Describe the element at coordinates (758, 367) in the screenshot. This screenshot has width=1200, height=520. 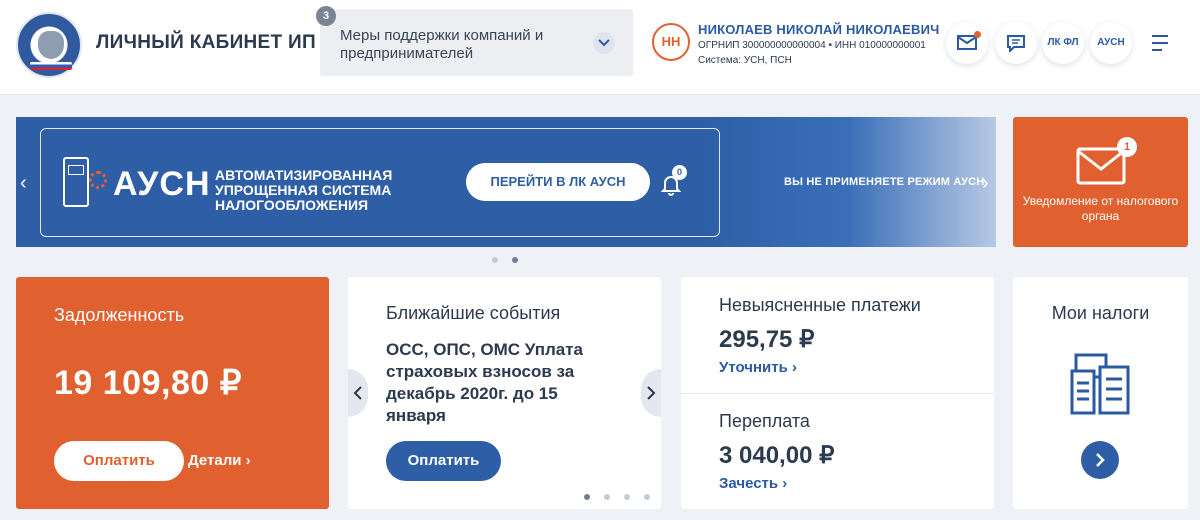
I see `clarify-link: Уточнить ›` at that location.